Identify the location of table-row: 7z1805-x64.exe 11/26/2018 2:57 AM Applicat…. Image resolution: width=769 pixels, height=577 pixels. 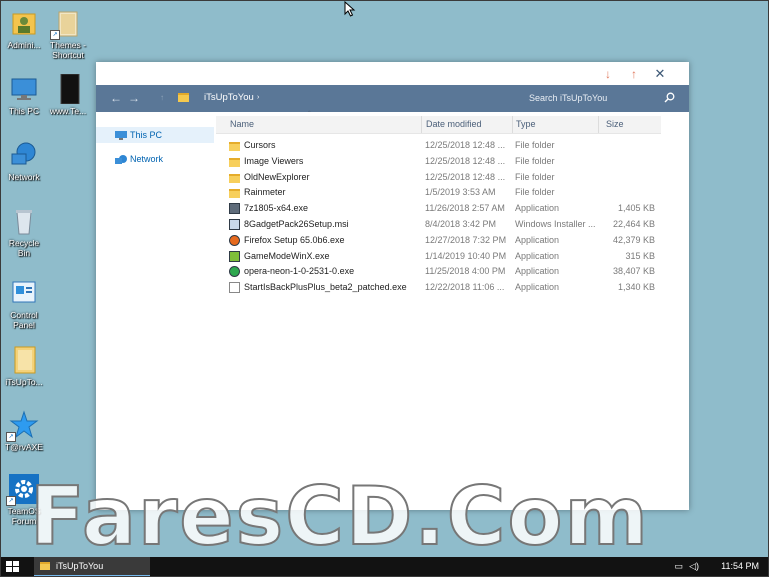
(438, 209).